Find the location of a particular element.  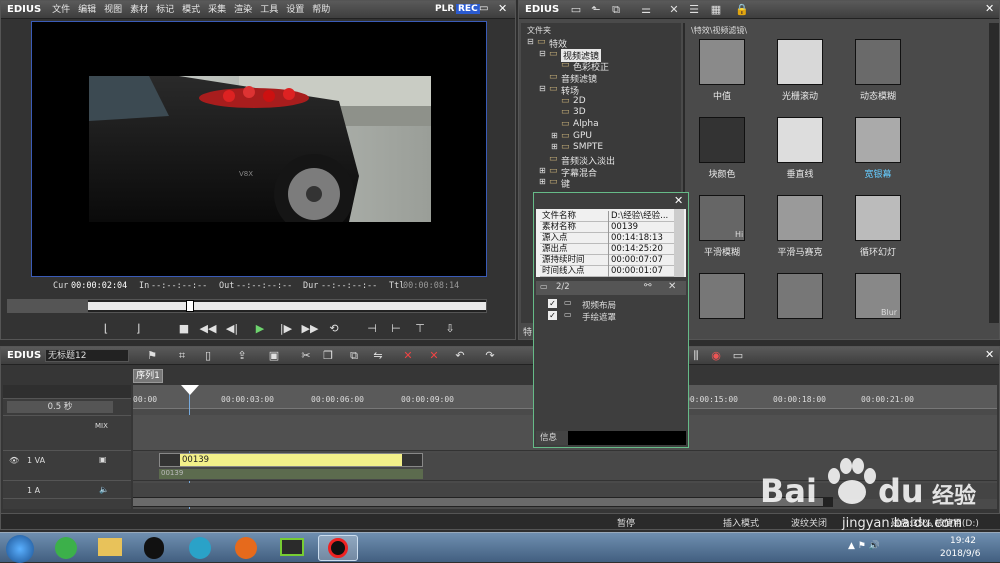

ripple-delete-icon: ✕ is located at coordinates (434, 356).